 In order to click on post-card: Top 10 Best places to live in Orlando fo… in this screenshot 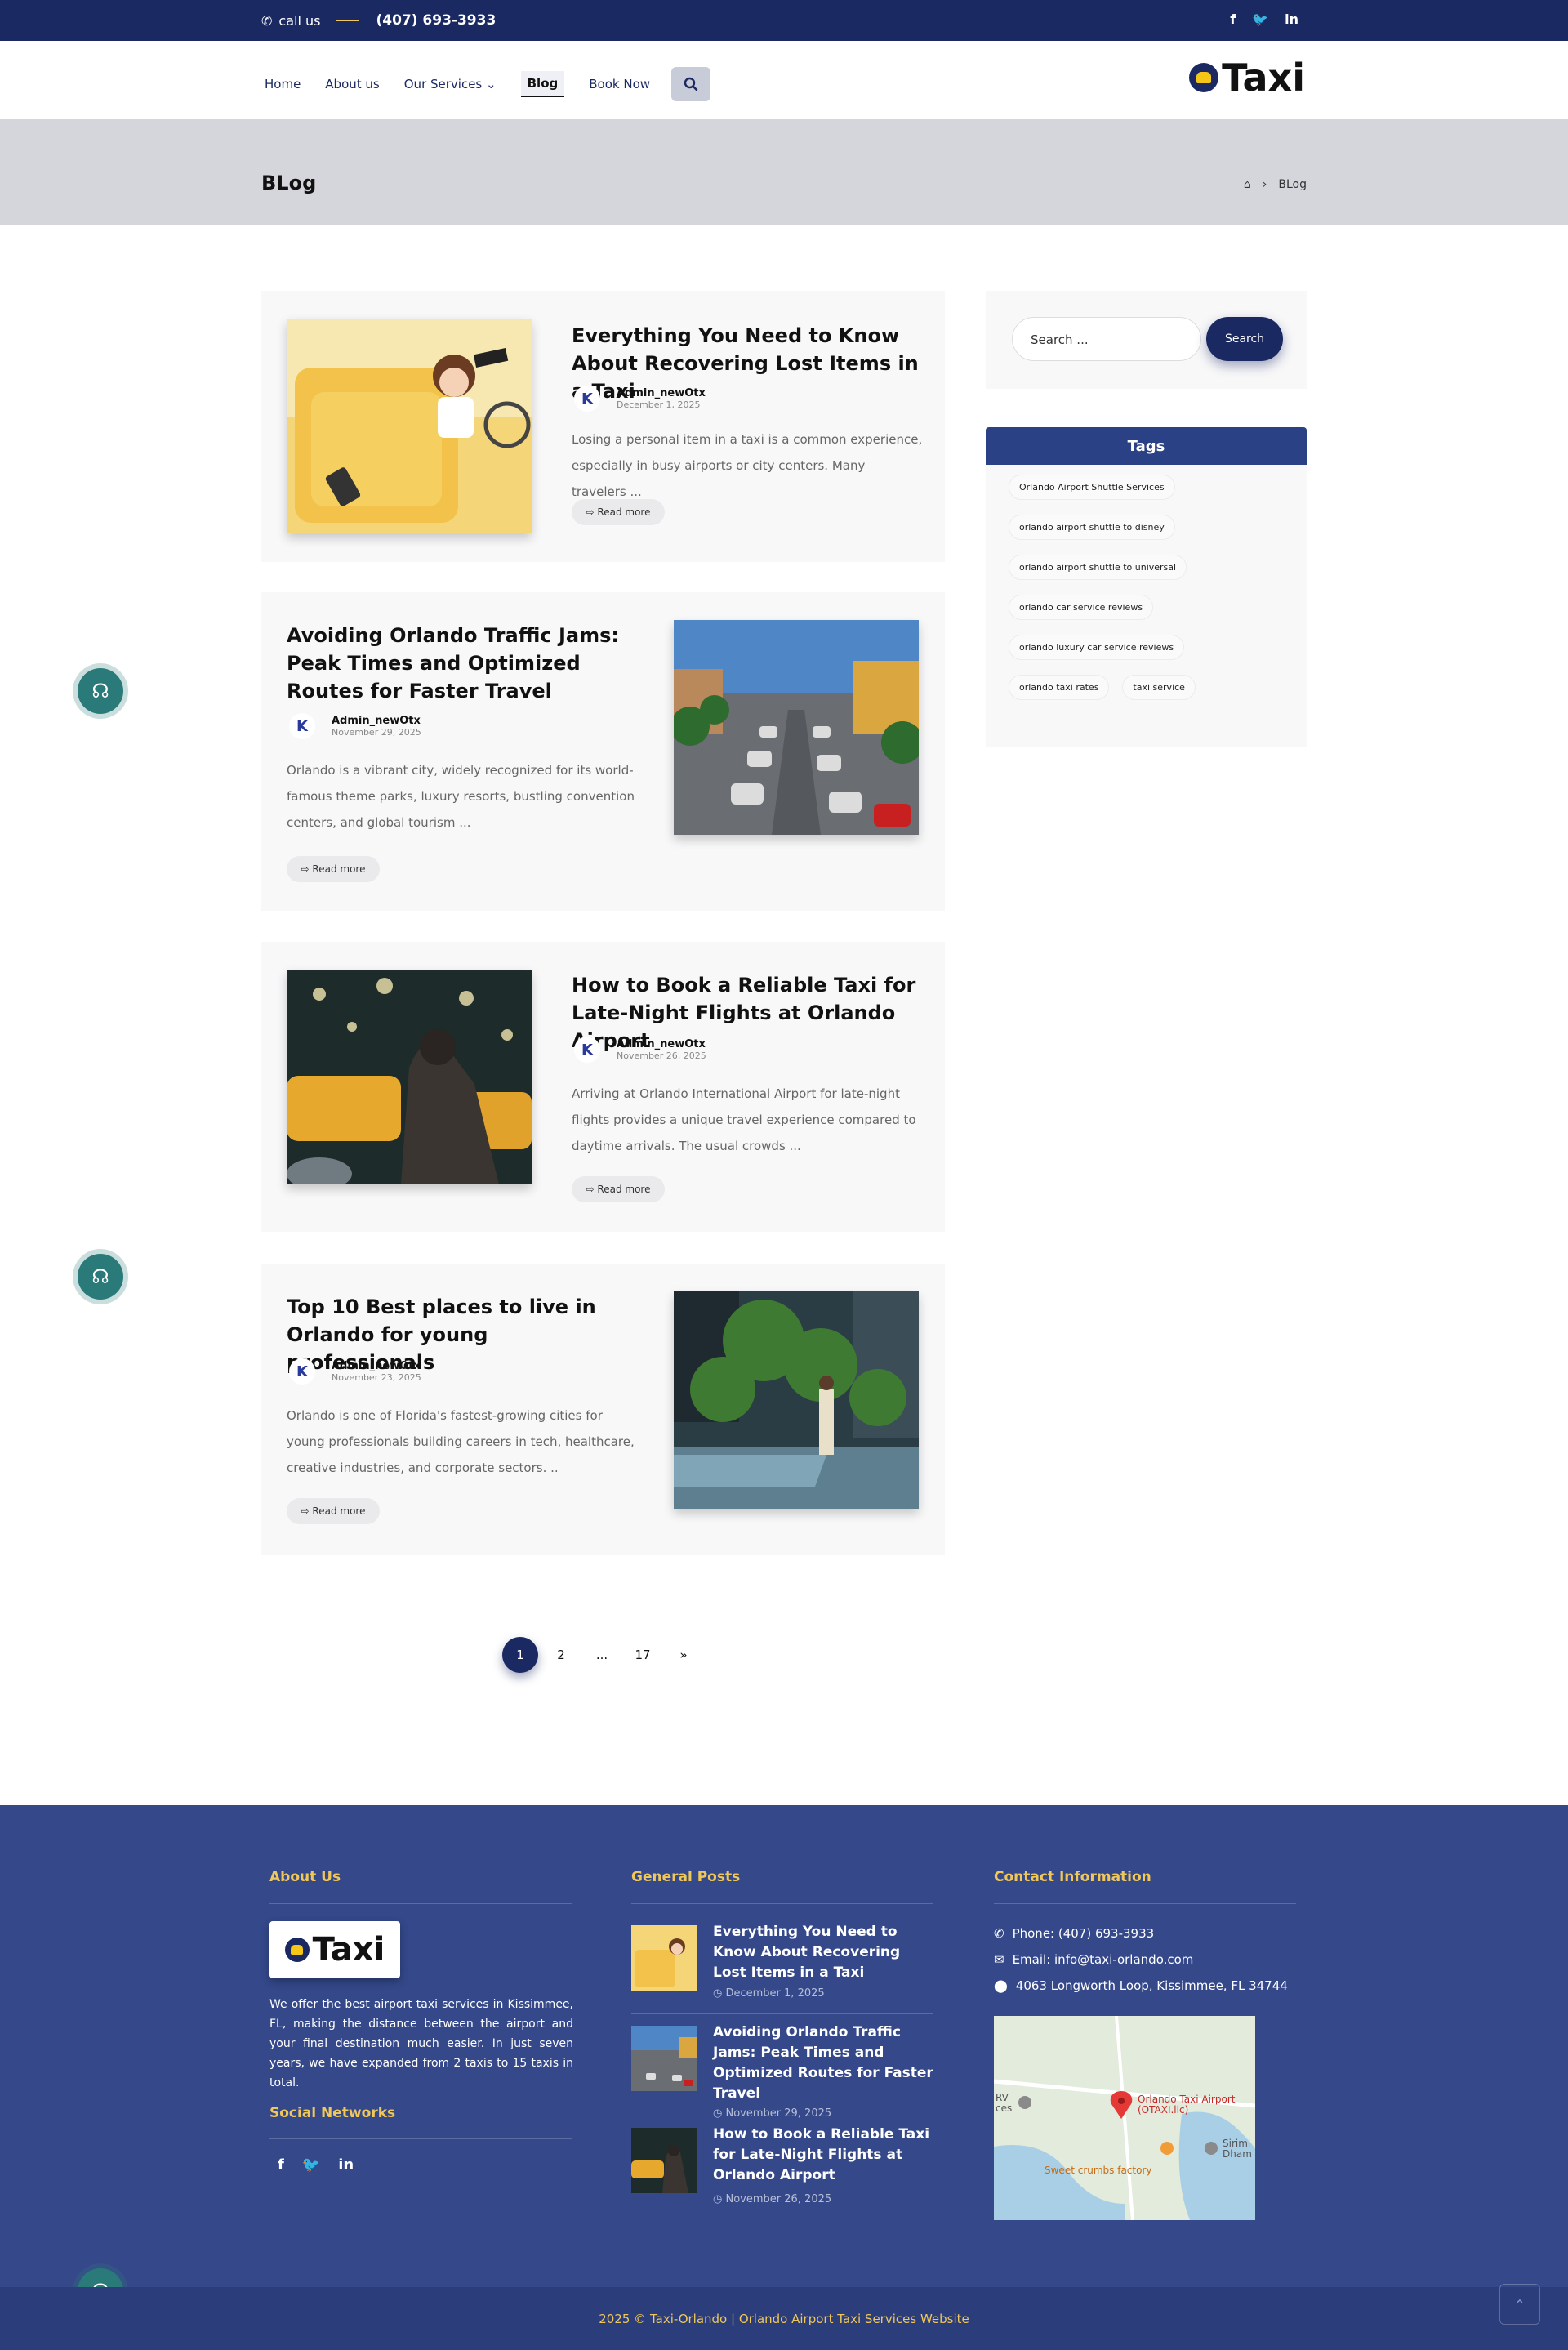, I will do `click(603, 1410)`.